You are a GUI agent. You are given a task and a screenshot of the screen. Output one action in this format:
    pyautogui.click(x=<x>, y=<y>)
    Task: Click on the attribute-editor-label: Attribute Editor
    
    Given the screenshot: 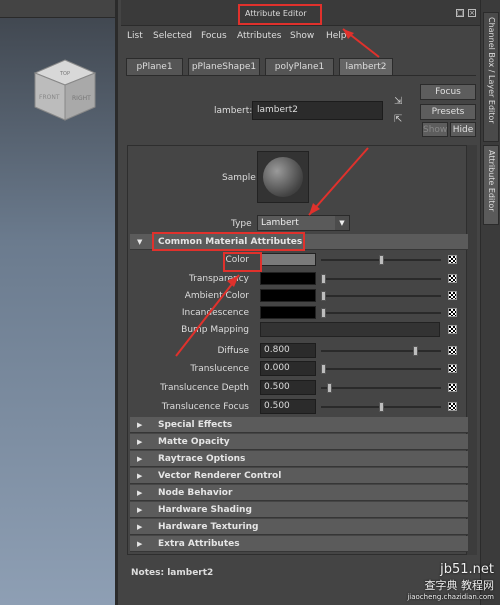 What is the action you would take?
    pyautogui.click(x=491, y=181)
    